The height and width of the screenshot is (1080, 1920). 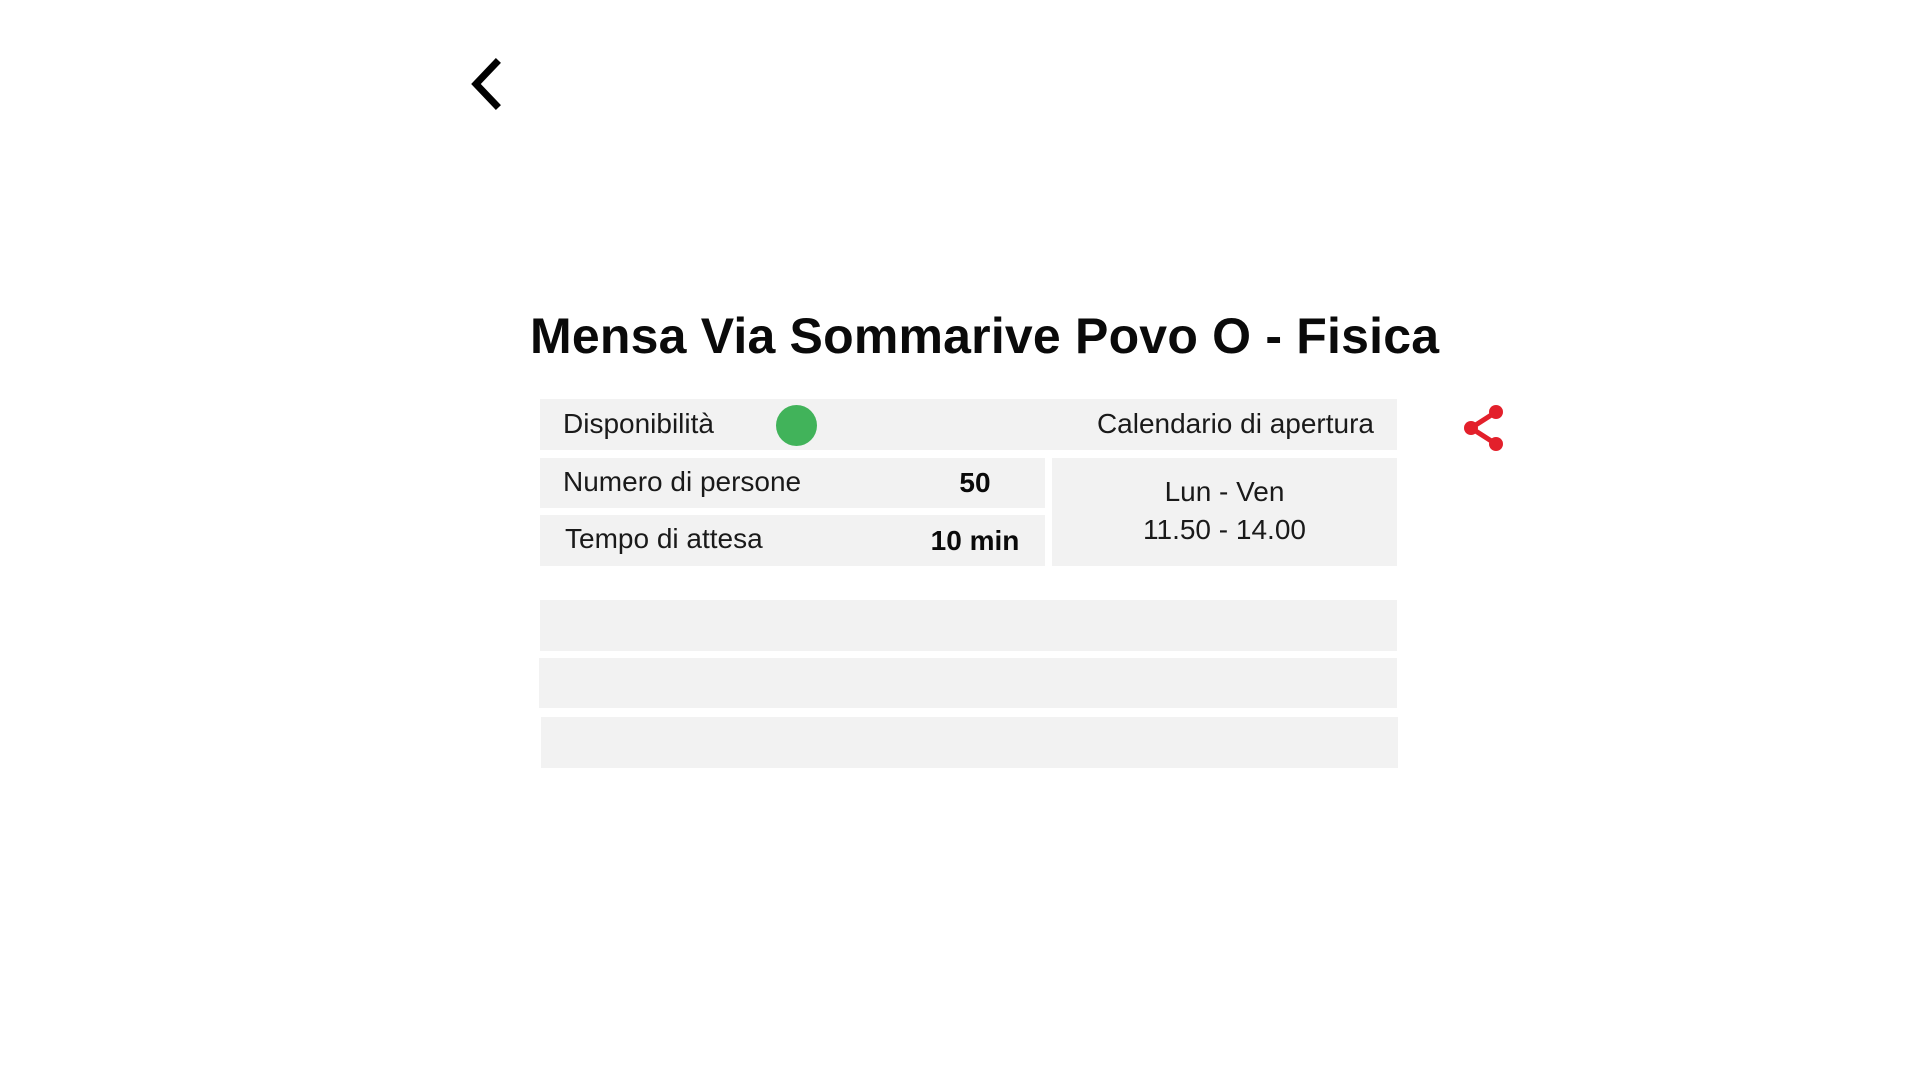 What do you see at coordinates (792, 540) in the screenshot?
I see `wait-time-row: Tempo di attesa 10 min` at bounding box center [792, 540].